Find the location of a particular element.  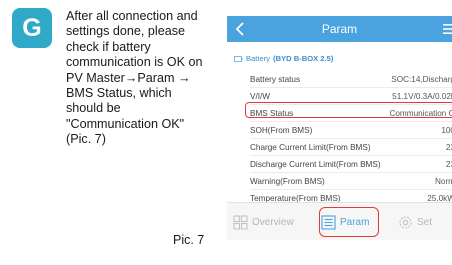

nav-overview-label: Overview is located at coordinates (273, 222).